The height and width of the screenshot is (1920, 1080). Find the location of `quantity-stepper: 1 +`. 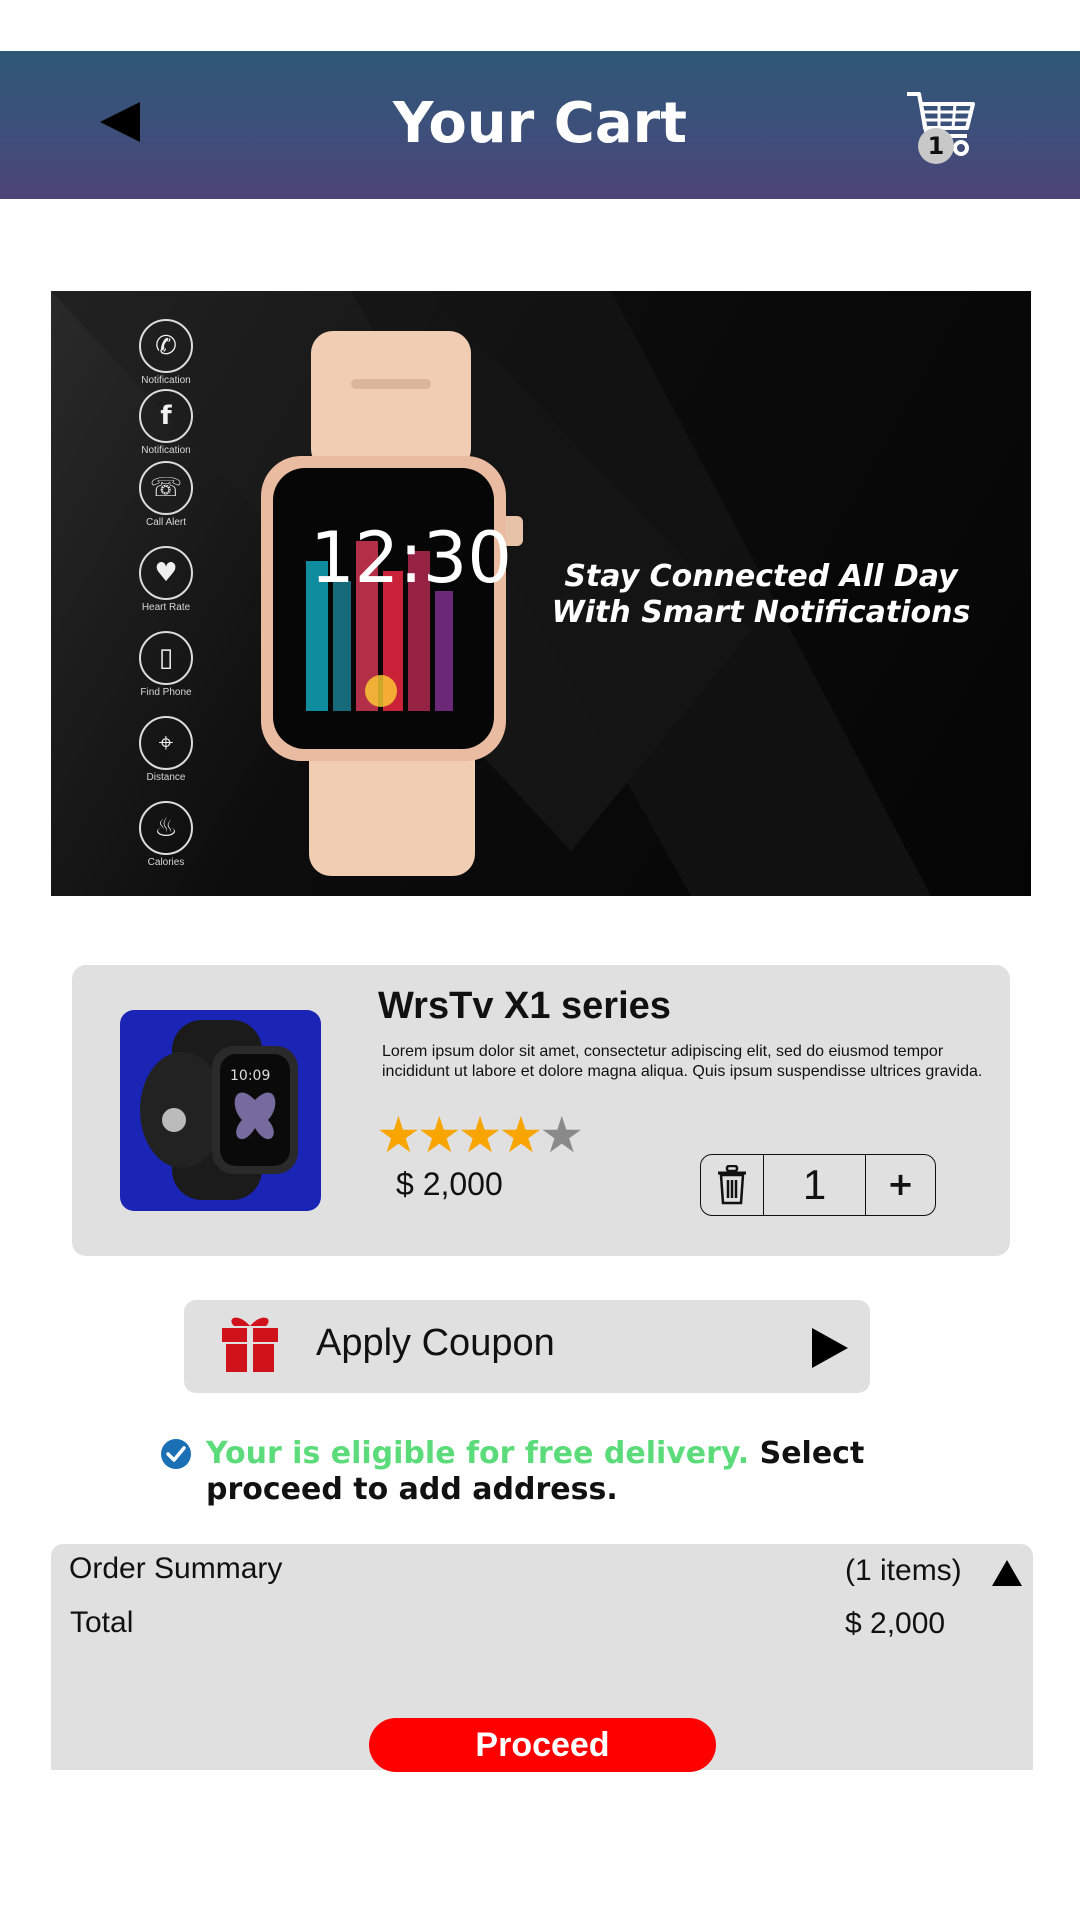

quantity-stepper: 1 + is located at coordinates (818, 1185).